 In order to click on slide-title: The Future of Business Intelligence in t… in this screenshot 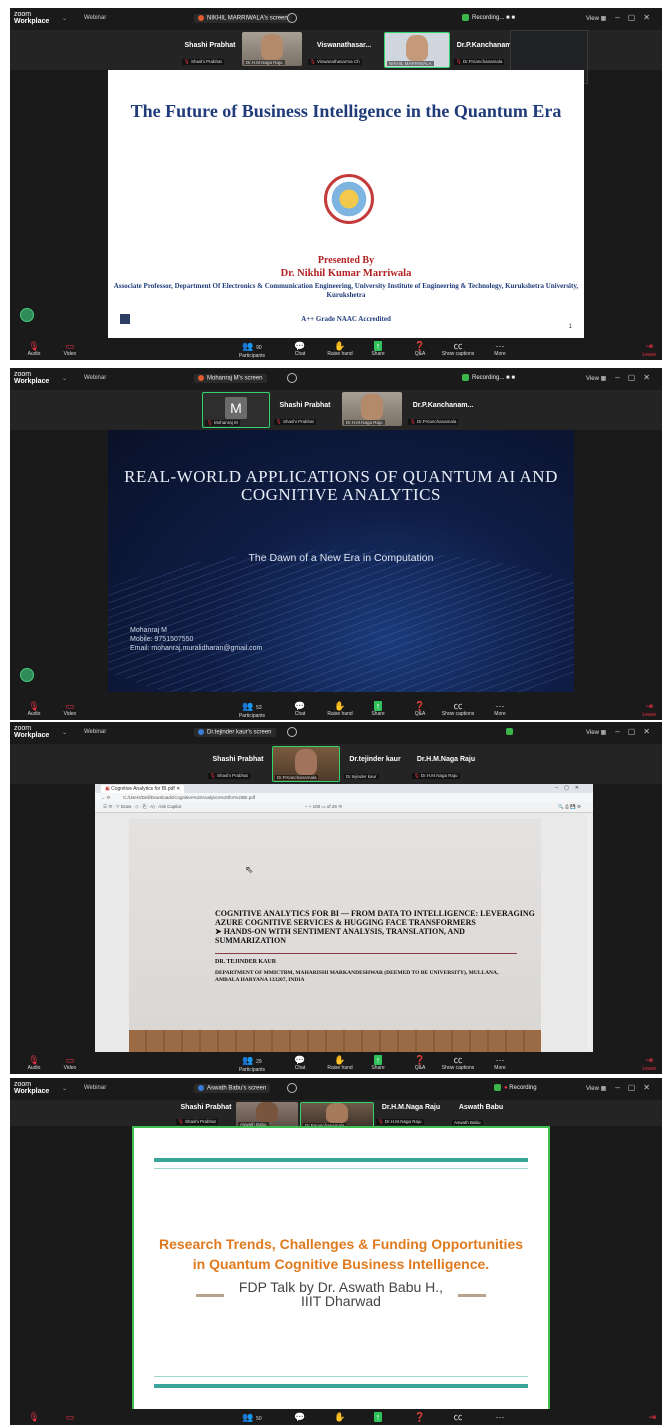, I will do `click(346, 111)`.